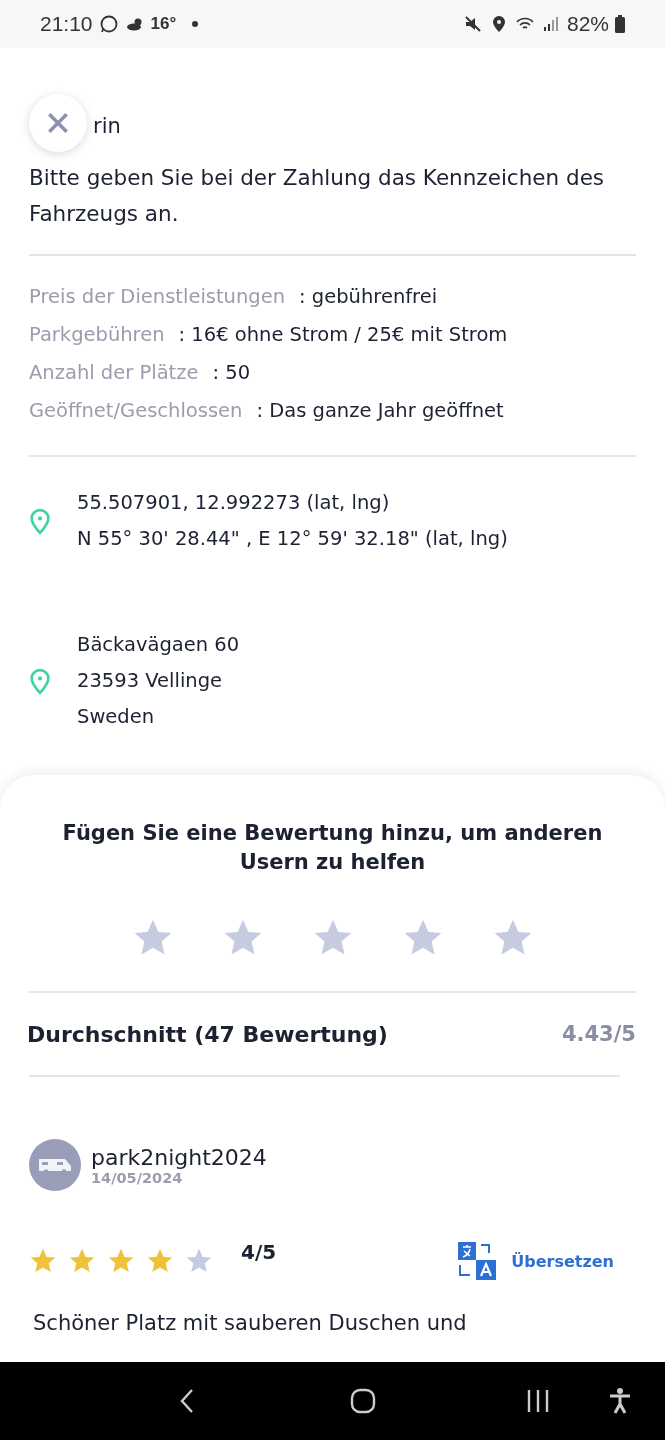  I want to click on review-text: Schöner Platz mit sauberen Duschen und, so click(250, 1323).